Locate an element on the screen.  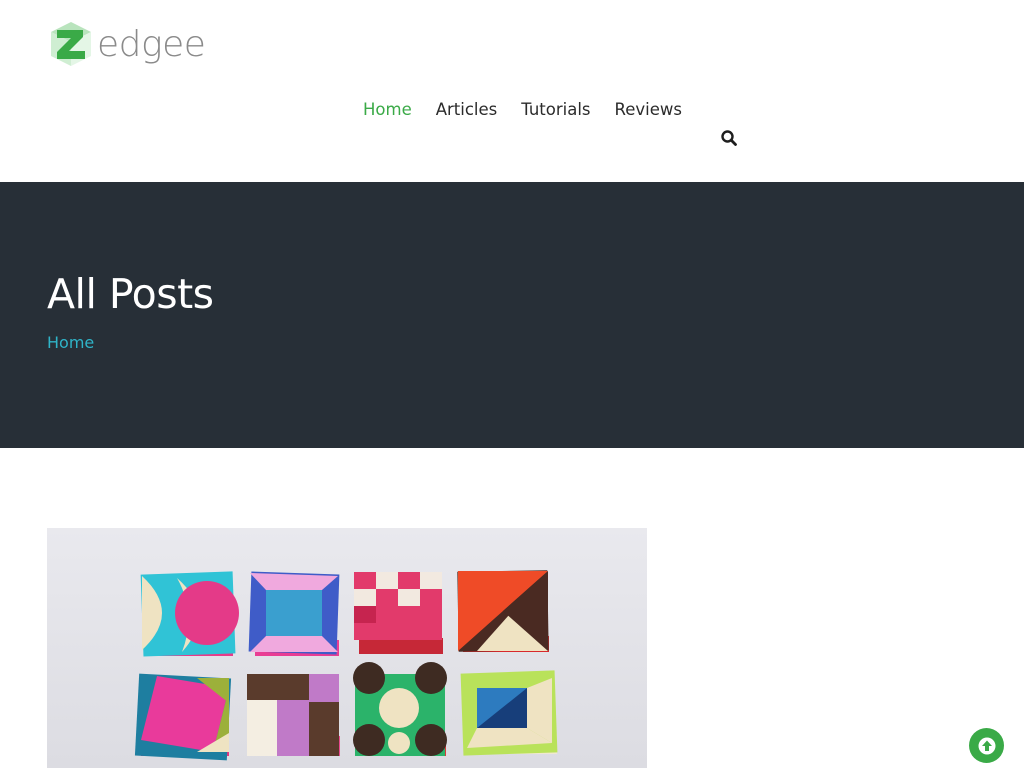
breadcrumb-home: Home is located at coordinates (70, 342).